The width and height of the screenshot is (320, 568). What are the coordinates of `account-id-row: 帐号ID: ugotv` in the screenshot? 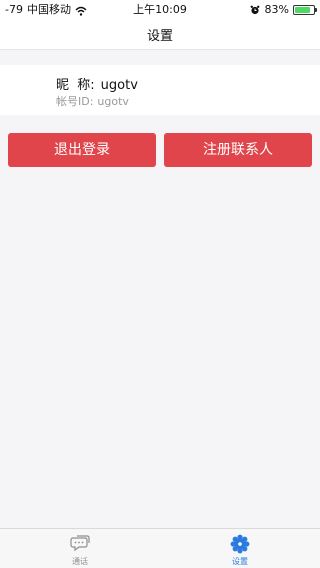 It's located at (92, 101).